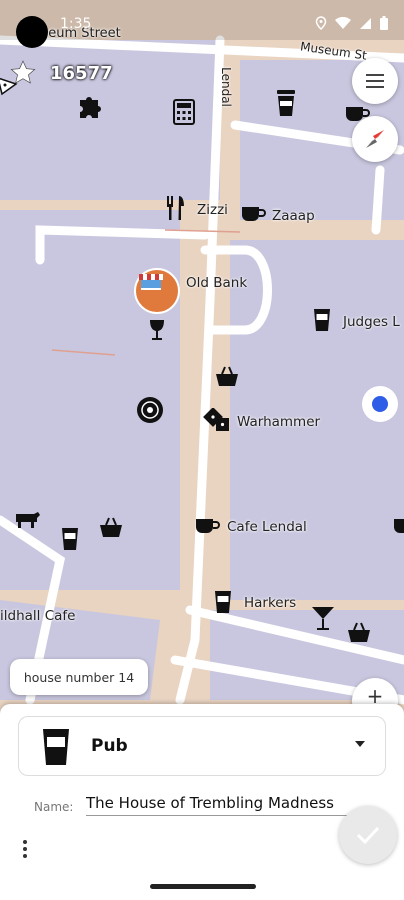 This screenshot has height=900, width=404. What do you see at coordinates (157, 291) in the screenshot?
I see `selected-marker-pin` at bounding box center [157, 291].